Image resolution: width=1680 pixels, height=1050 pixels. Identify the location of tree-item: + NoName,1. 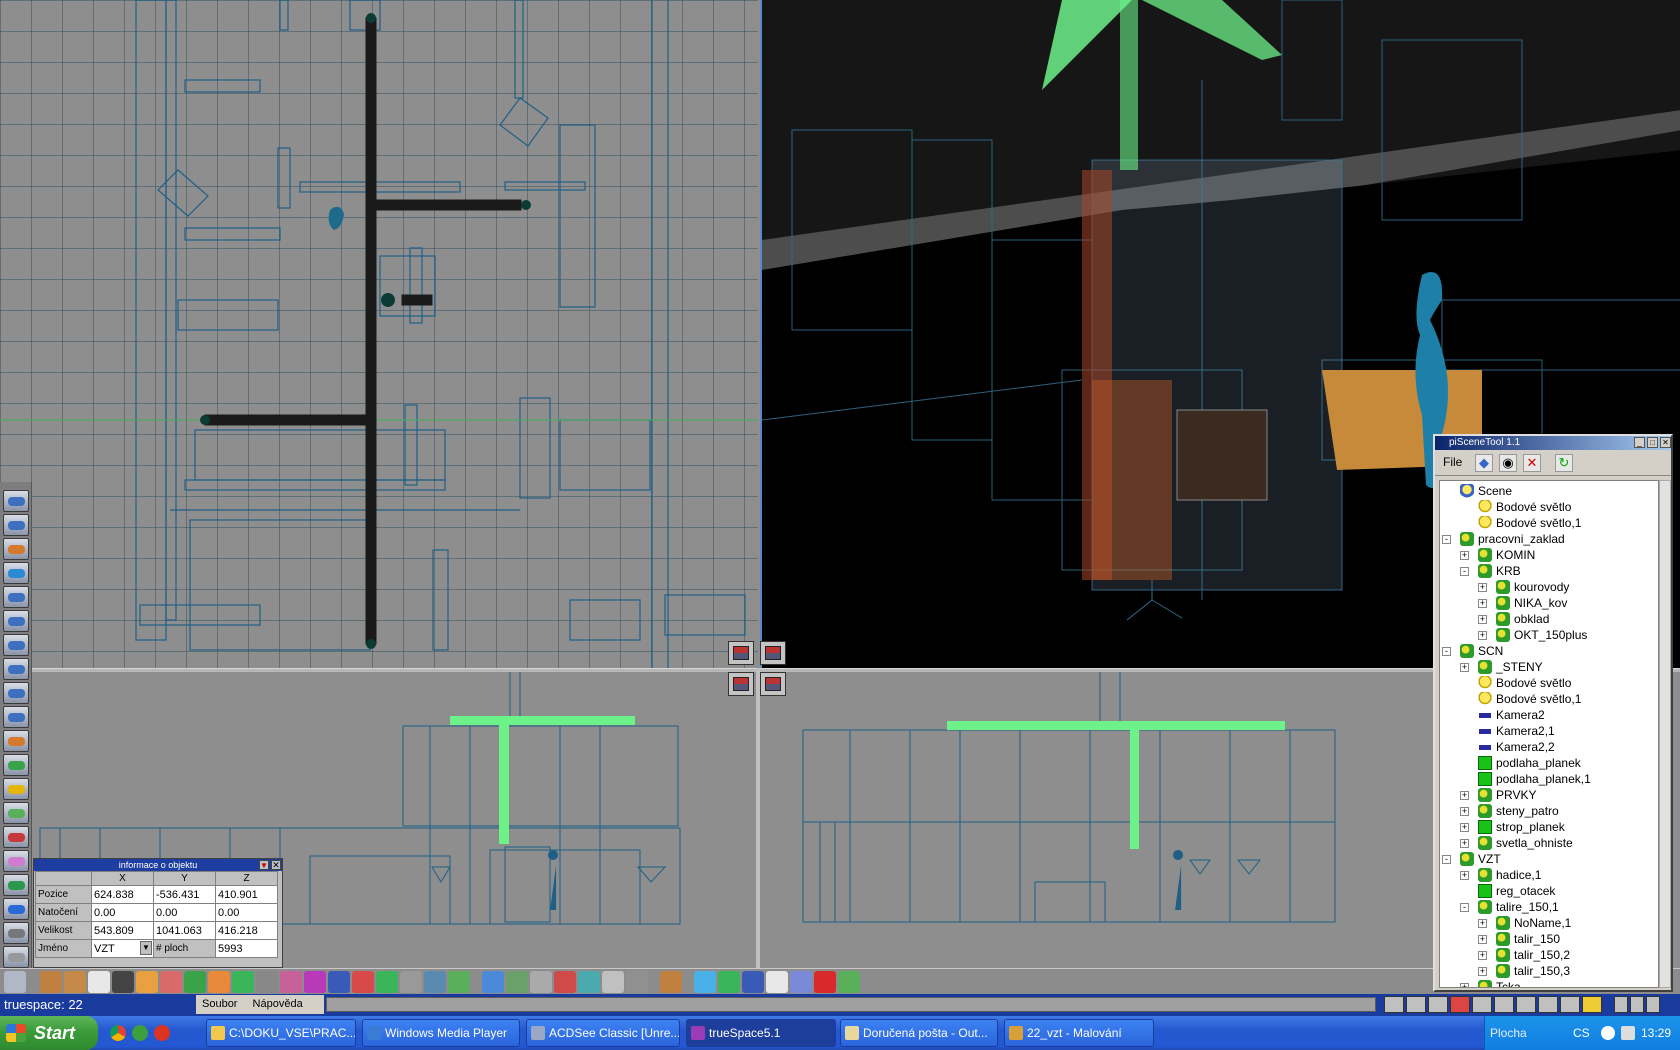
(1549, 923).